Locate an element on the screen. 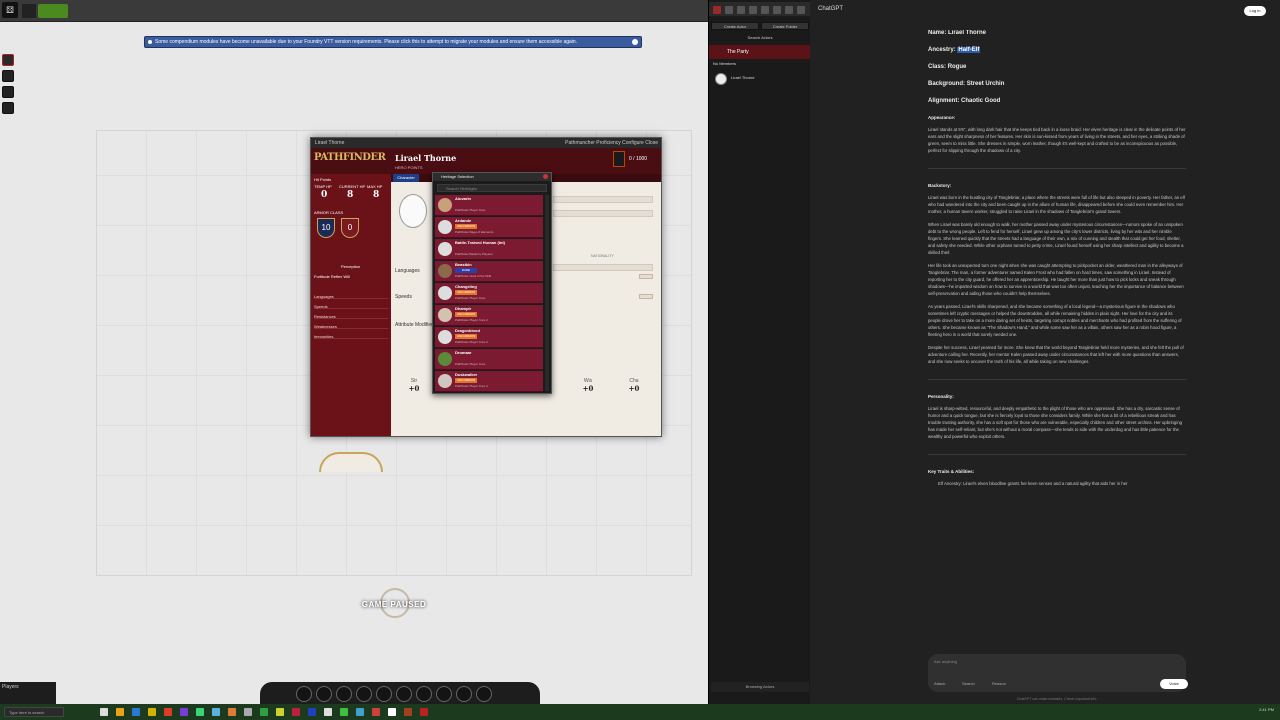 This screenshot has width=1280, height=720. heritage-item: Dhampir UNCOMMON Pathfinder Player Core 2 is located at coordinates (489, 315).